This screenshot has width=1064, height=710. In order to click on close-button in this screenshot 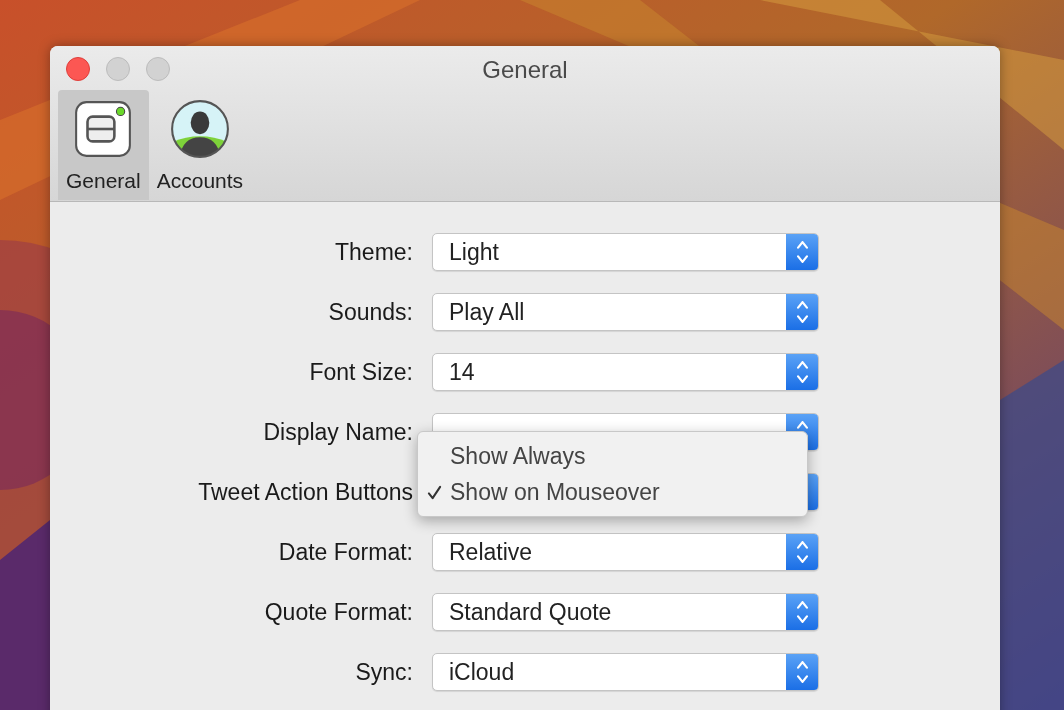, I will do `click(78, 69)`.